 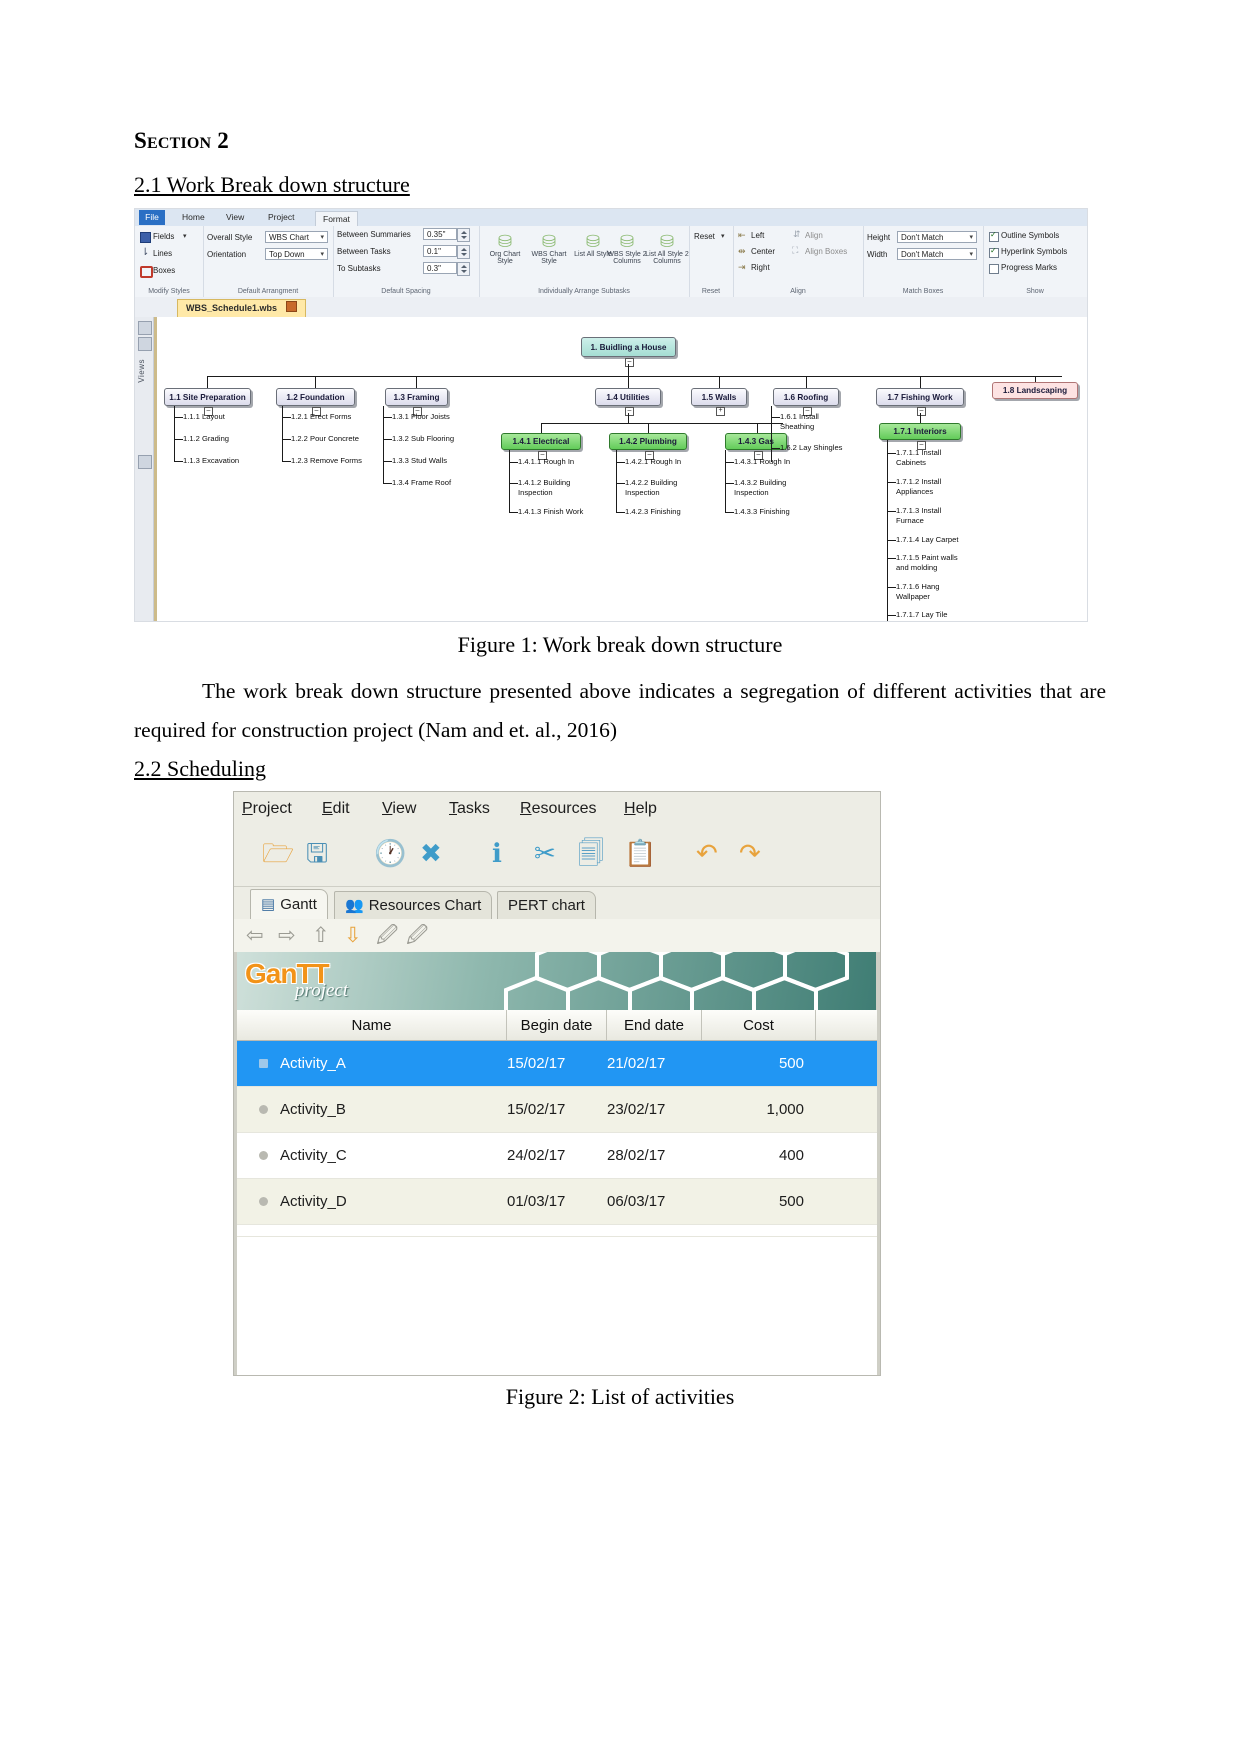 What do you see at coordinates (557, 1110) in the screenshot?
I see `table-row: Activity_B 15/02/17 23/02/17 1,000` at bounding box center [557, 1110].